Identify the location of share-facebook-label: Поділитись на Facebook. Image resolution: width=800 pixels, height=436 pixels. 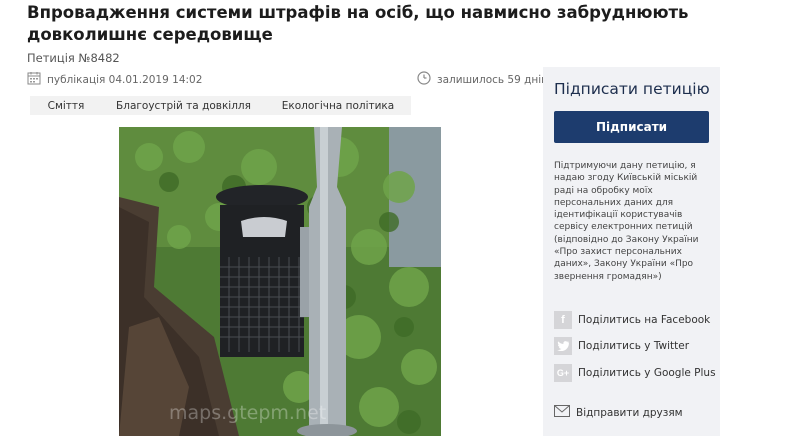
(644, 320).